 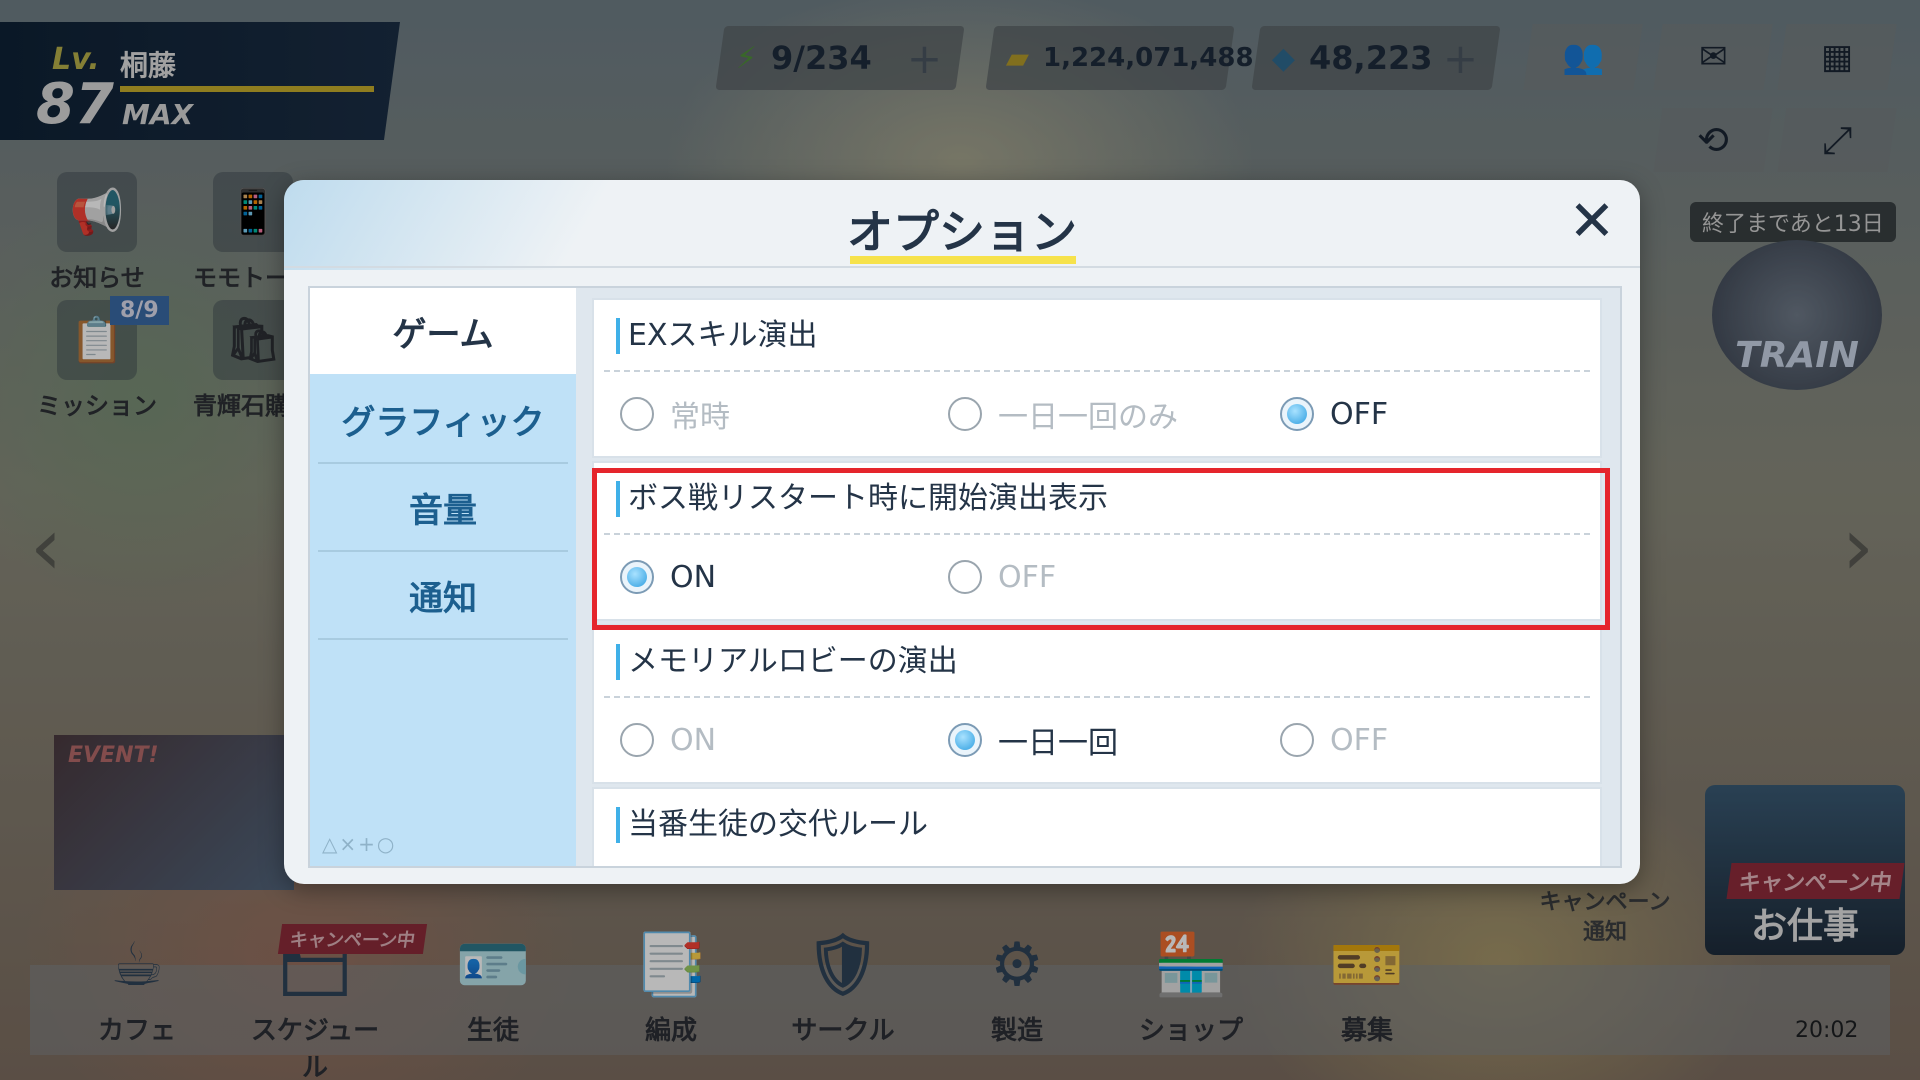 What do you see at coordinates (1058, 743) in the screenshot?
I see `option-label: 一日一回` at bounding box center [1058, 743].